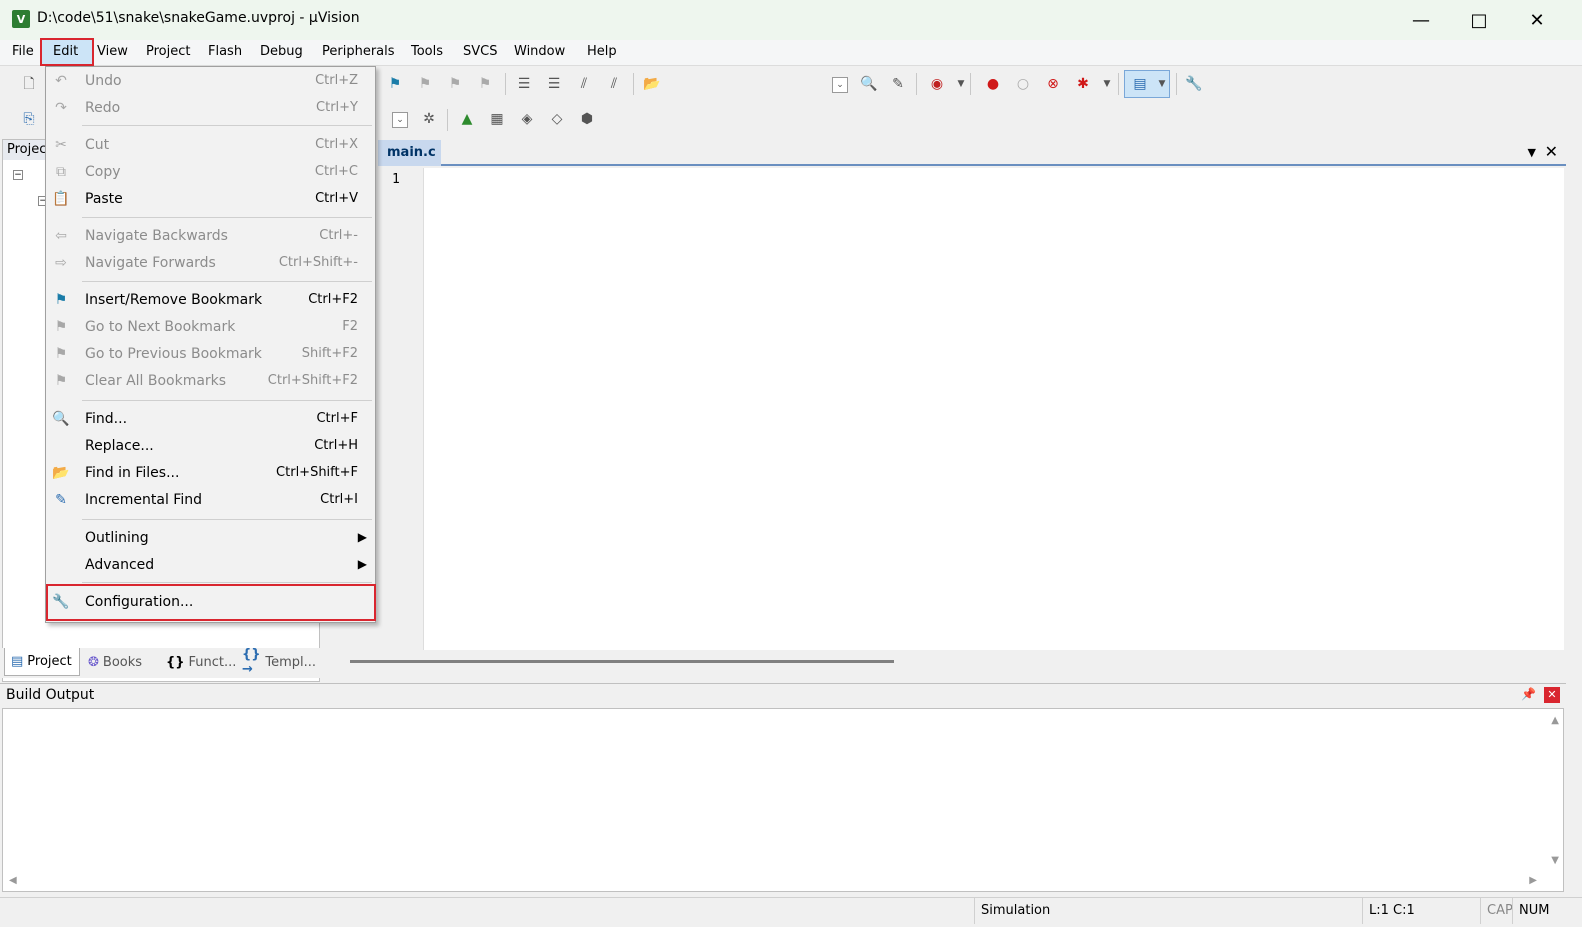  I want to click on debug-dropdown-icon: ▼, so click(961, 84).